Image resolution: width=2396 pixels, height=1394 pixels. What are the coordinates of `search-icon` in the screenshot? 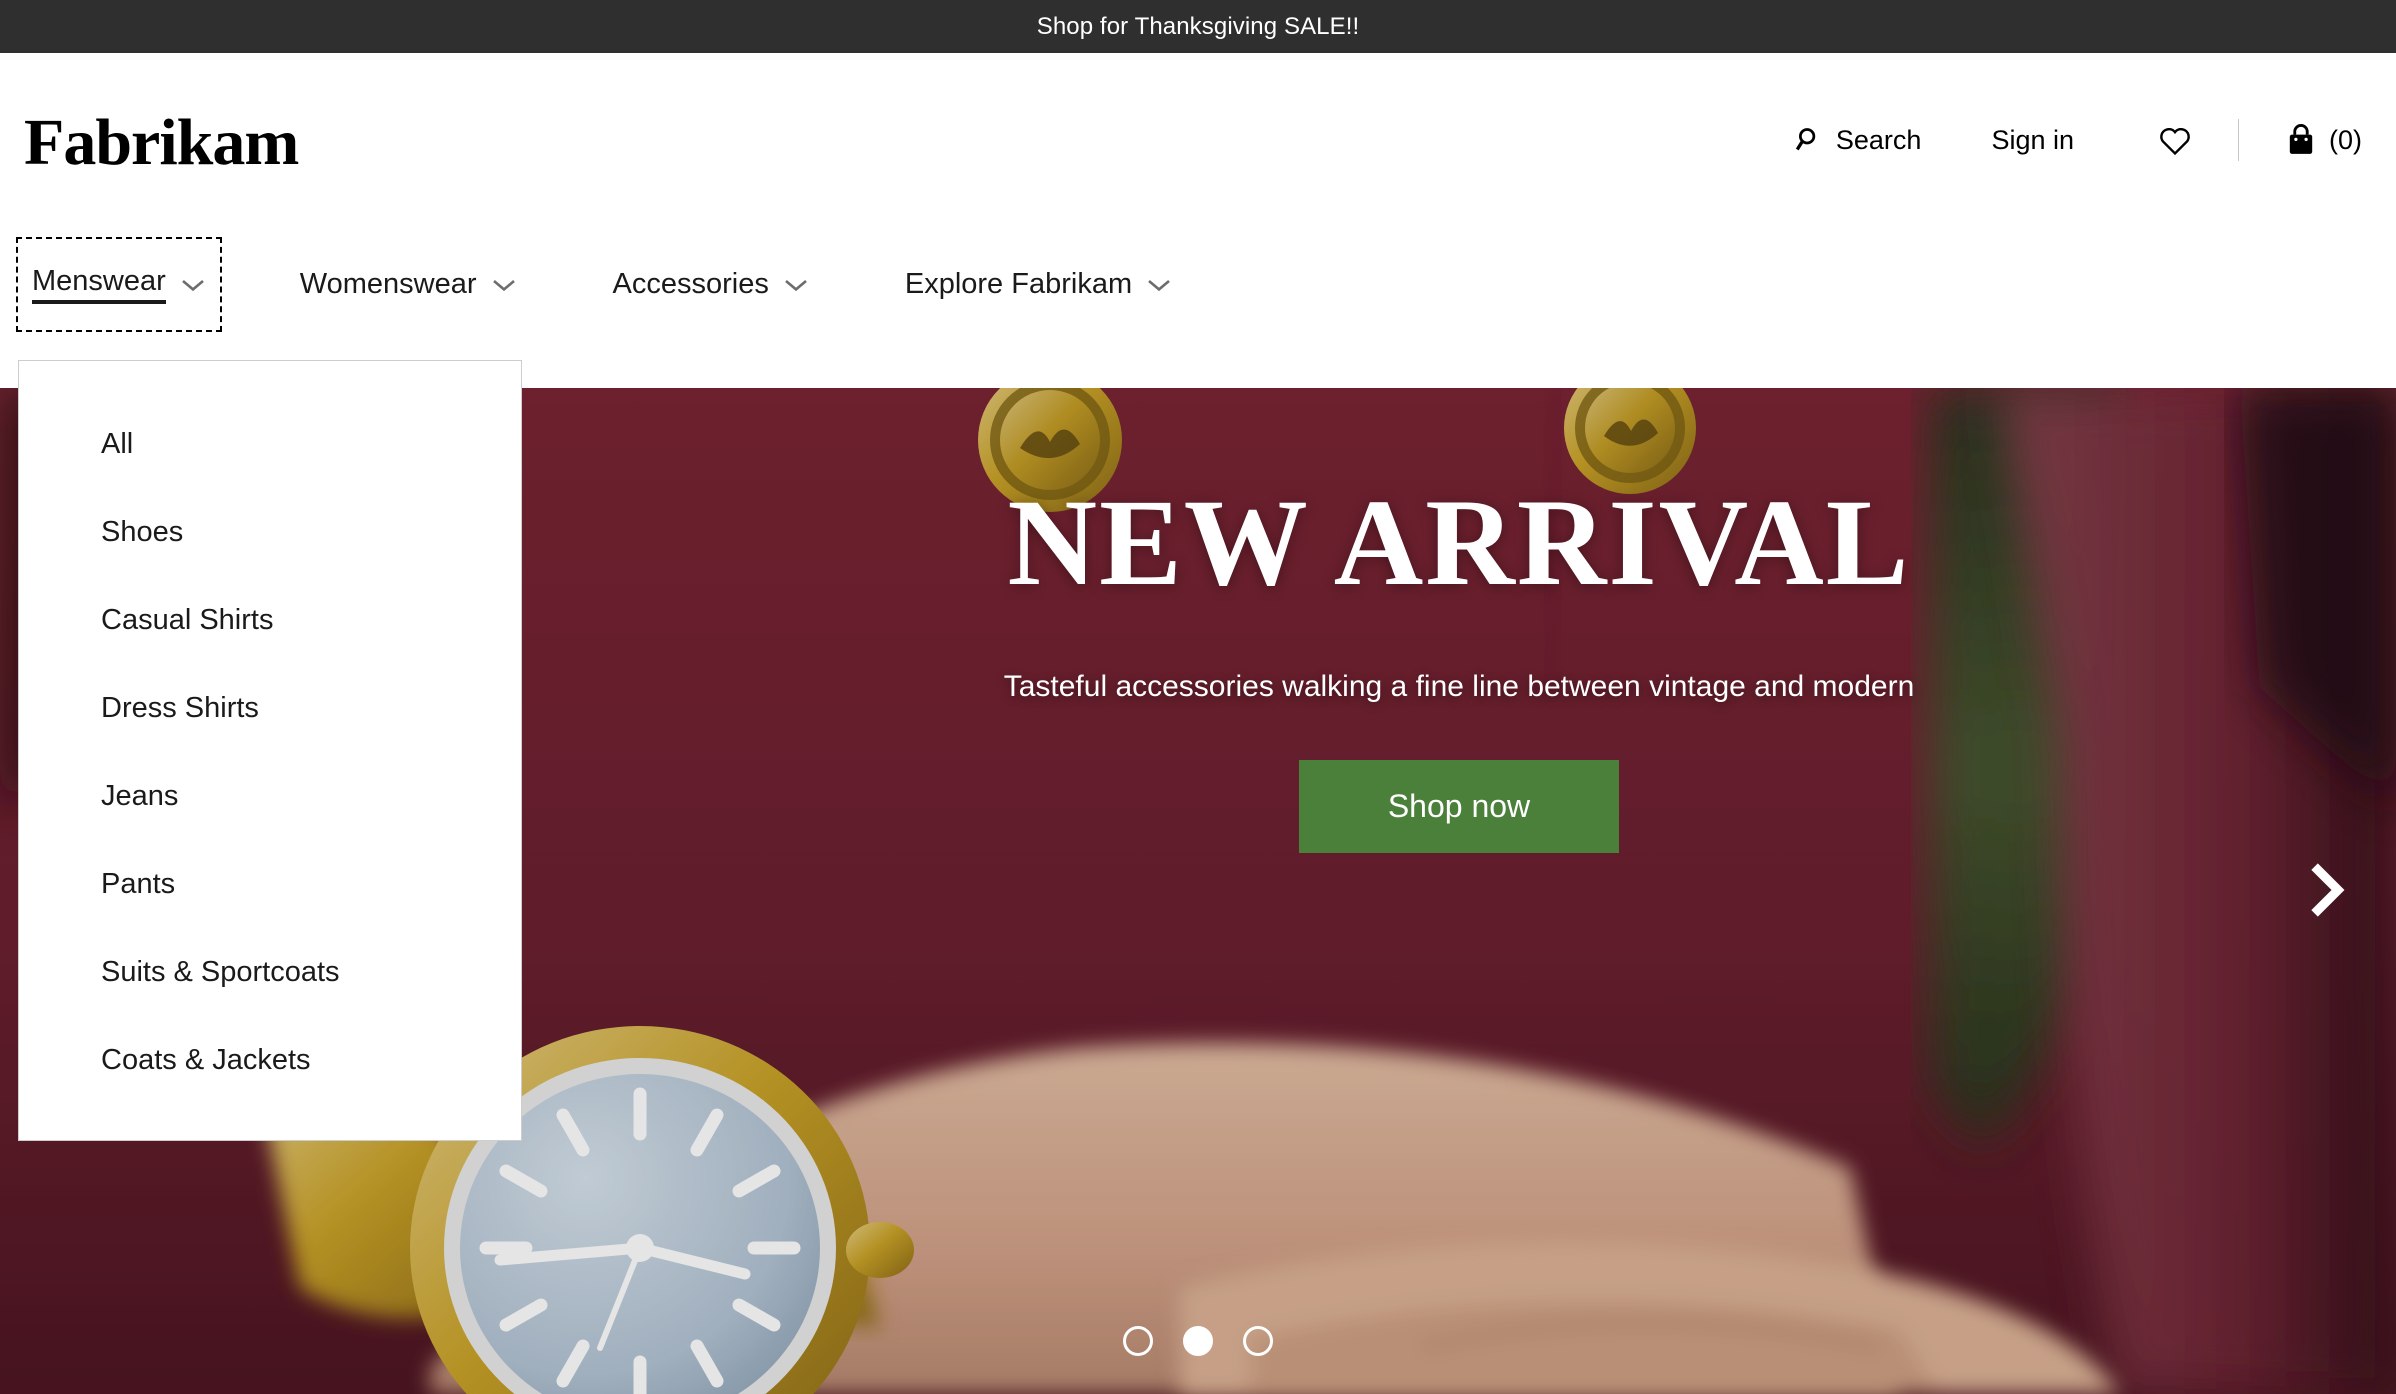 It's located at (1809, 140).